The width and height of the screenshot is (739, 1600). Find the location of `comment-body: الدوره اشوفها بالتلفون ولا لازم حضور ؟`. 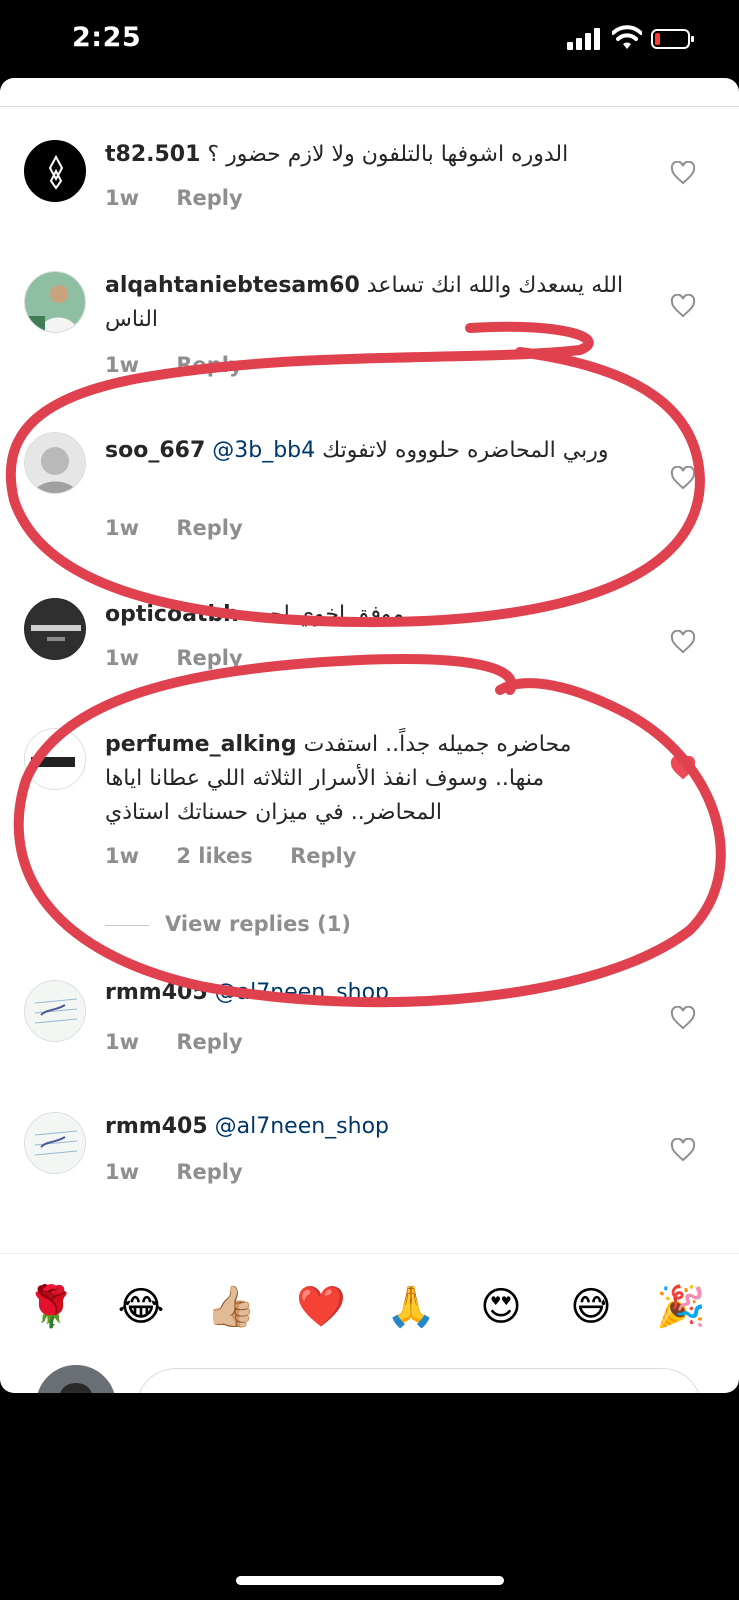

comment-body: الدوره اشوفها بالتلفون ولا لازم حضور ؟ is located at coordinates (388, 154).